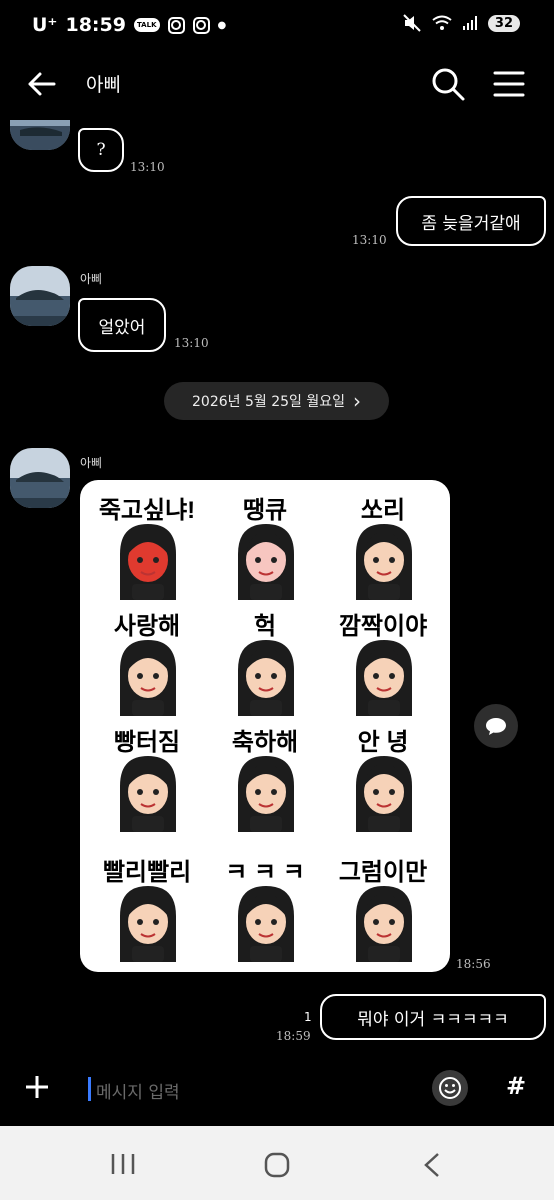  I want to click on talk-notification-icon: TALK, so click(146, 25).